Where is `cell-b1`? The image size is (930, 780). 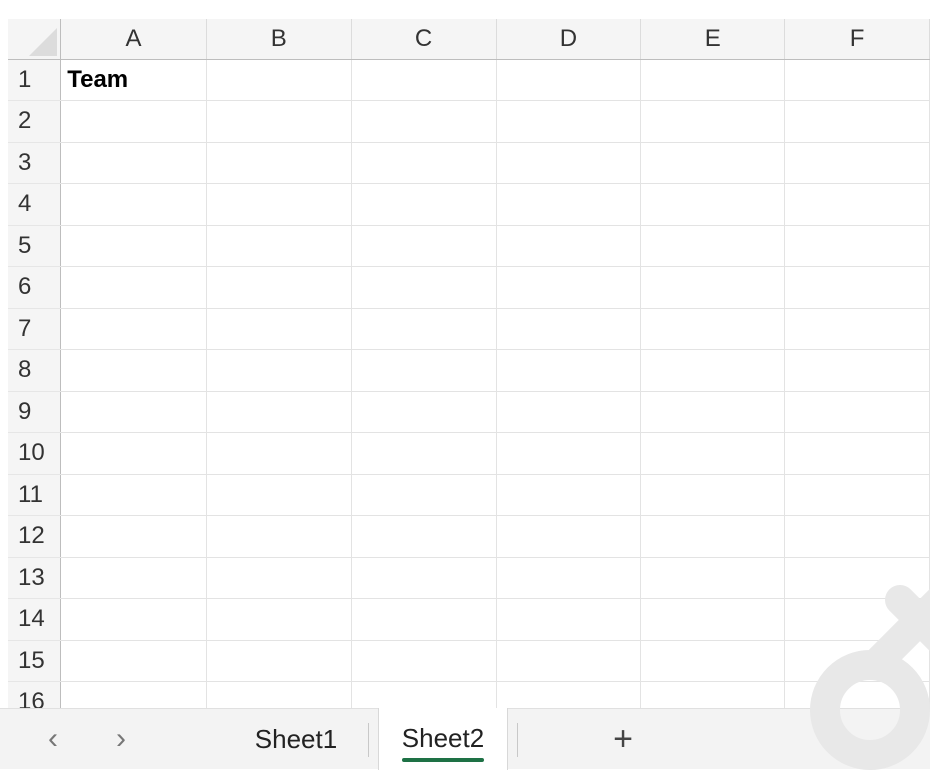 cell-b1 is located at coordinates (279, 80).